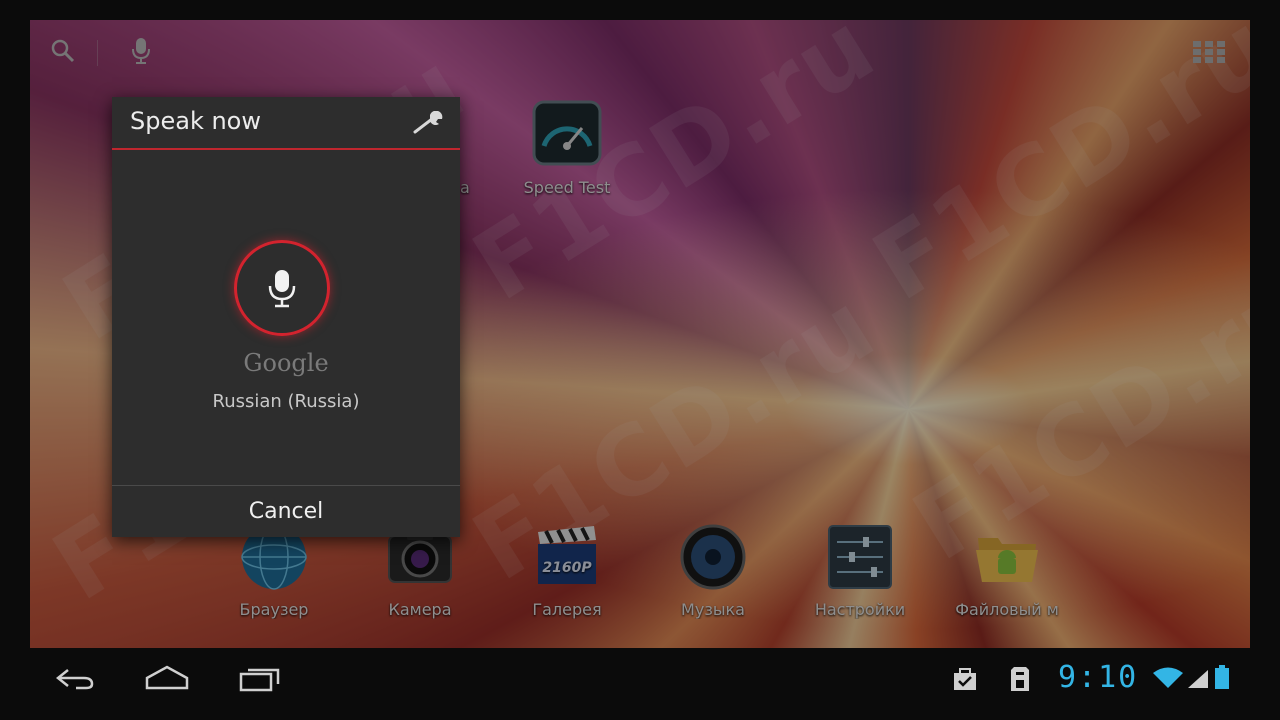 The width and height of the screenshot is (1280, 720). What do you see at coordinates (260, 680) in the screenshot?
I see `recent-apps-icon` at bounding box center [260, 680].